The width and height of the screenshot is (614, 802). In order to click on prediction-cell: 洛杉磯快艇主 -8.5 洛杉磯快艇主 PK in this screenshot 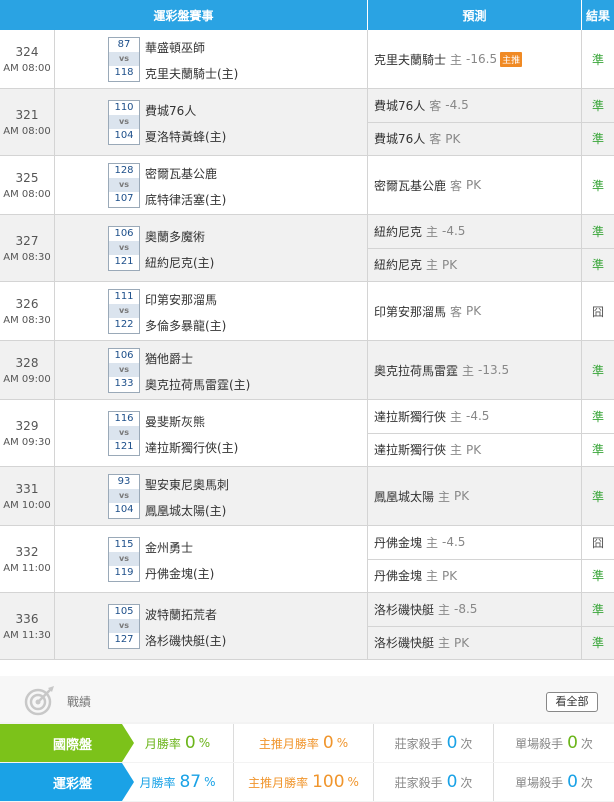, I will do `click(475, 626)`.